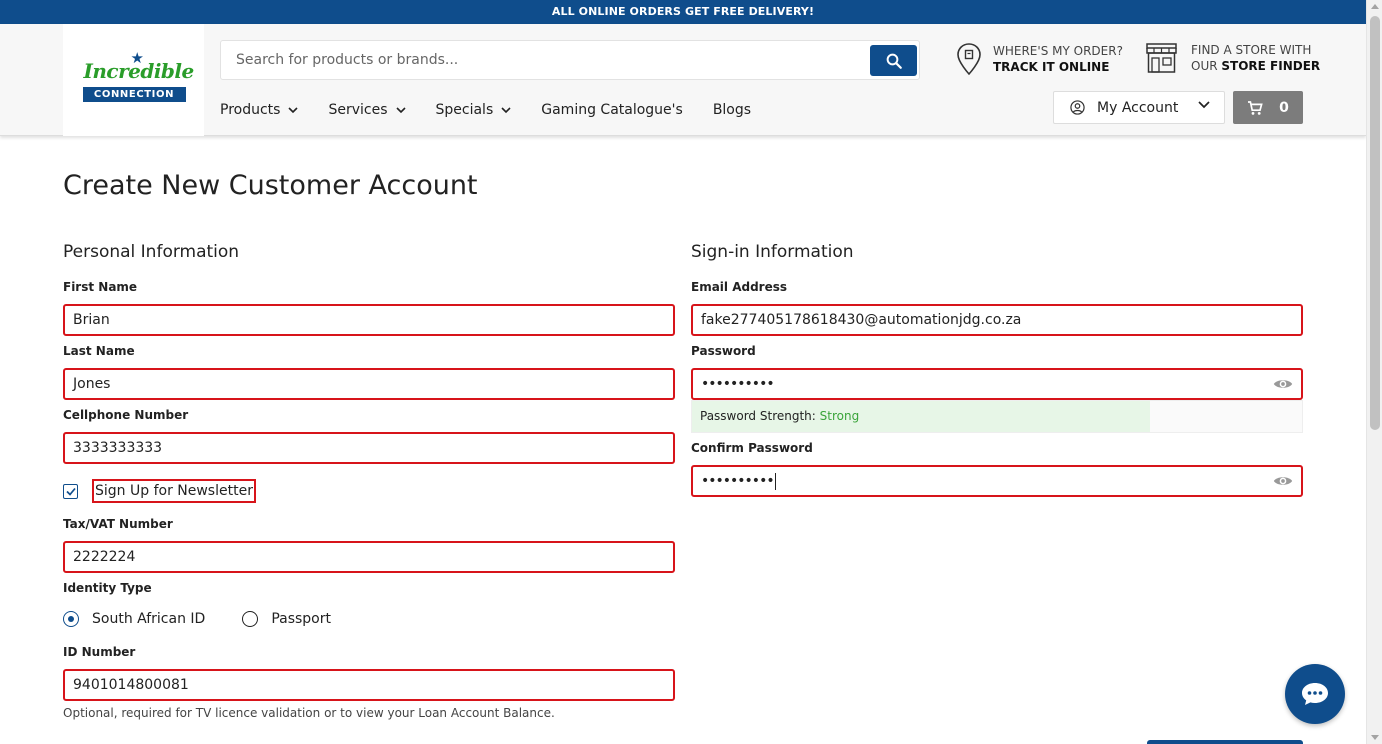 The image size is (1382, 744). I want to click on identity-type-group: South African ID Passport, so click(197, 619).